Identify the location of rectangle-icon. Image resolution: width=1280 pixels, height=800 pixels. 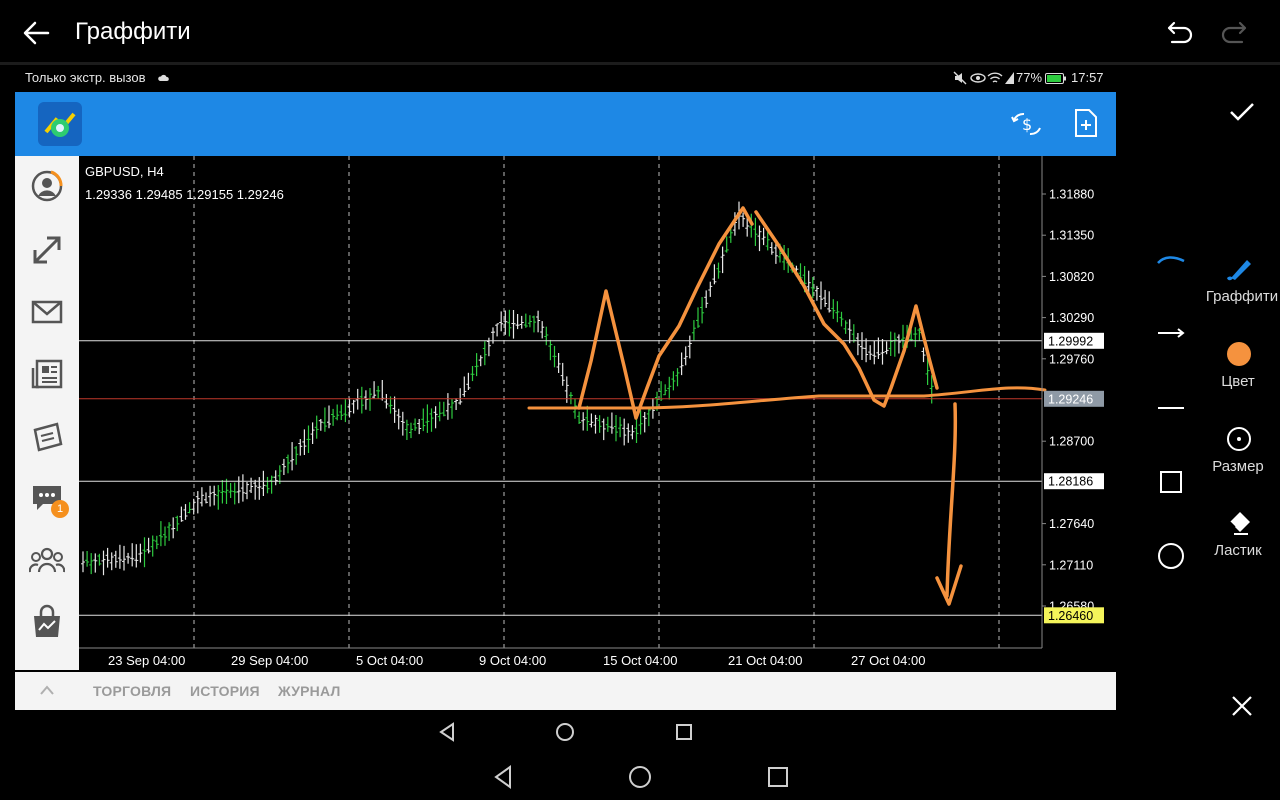
(1171, 482).